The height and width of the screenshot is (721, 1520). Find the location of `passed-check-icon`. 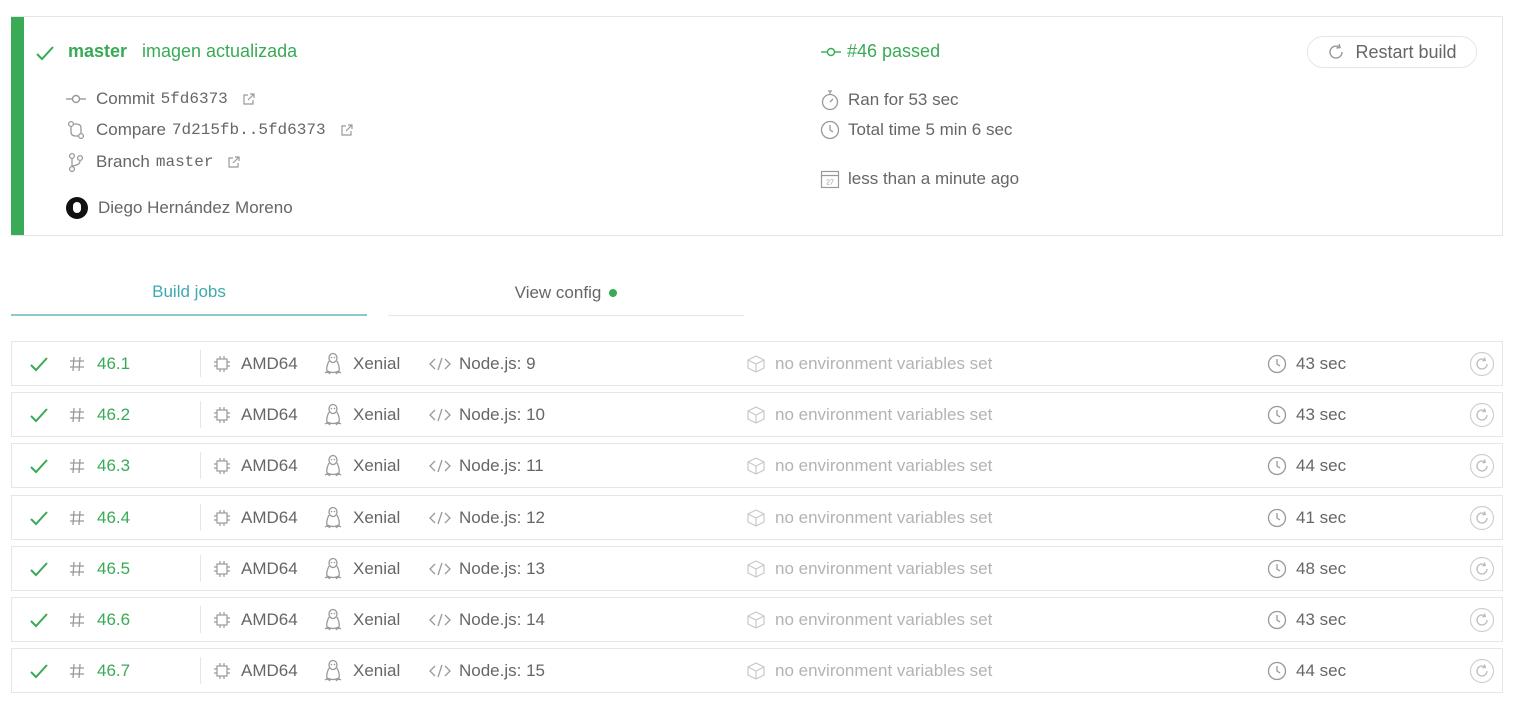

passed-check-icon is located at coordinates (45, 53).